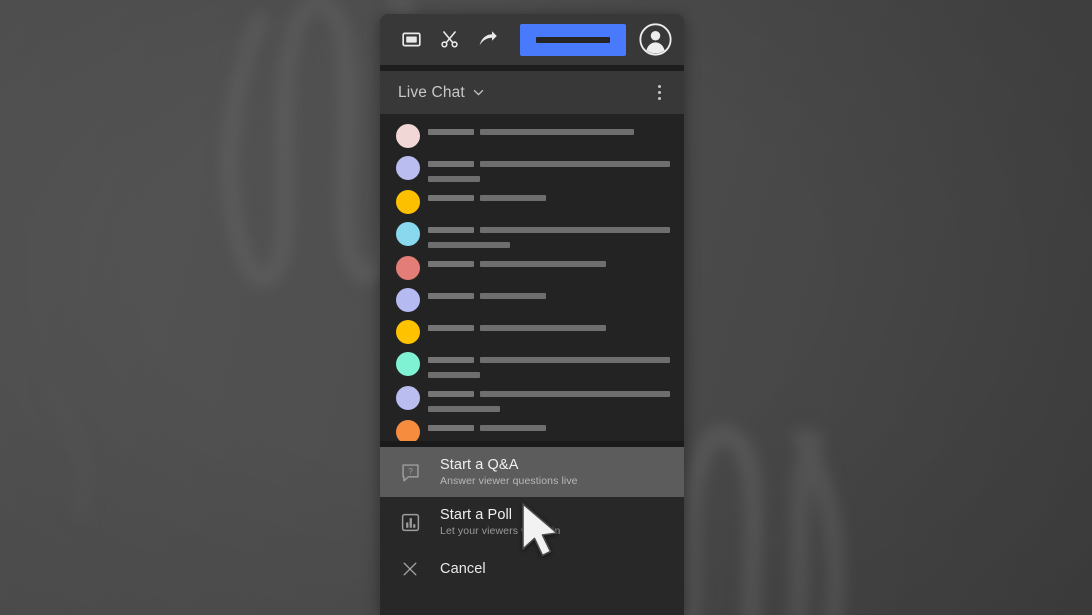  What do you see at coordinates (655, 39) in the screenshot?
I see `account-avatar` at bounding box center [655, 39].